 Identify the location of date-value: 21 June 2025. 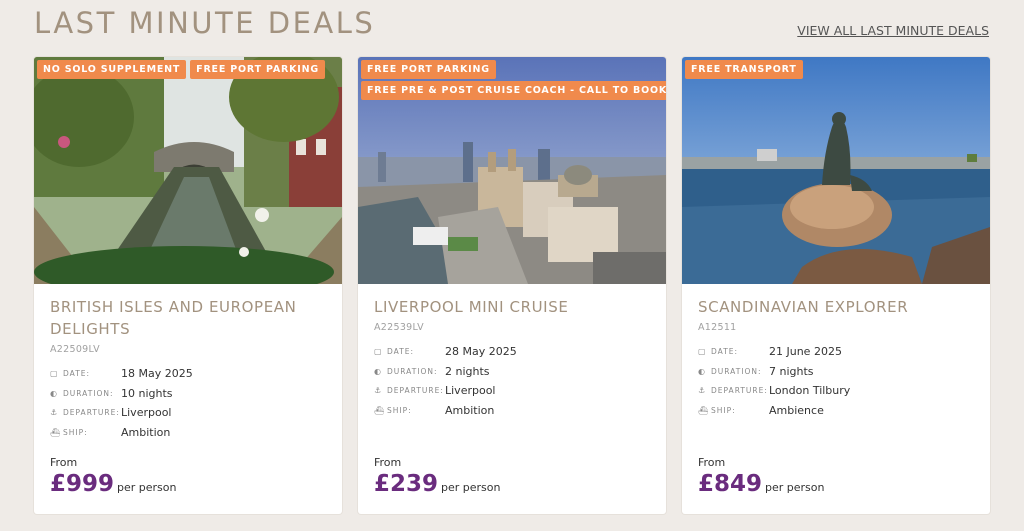
(805, 352).